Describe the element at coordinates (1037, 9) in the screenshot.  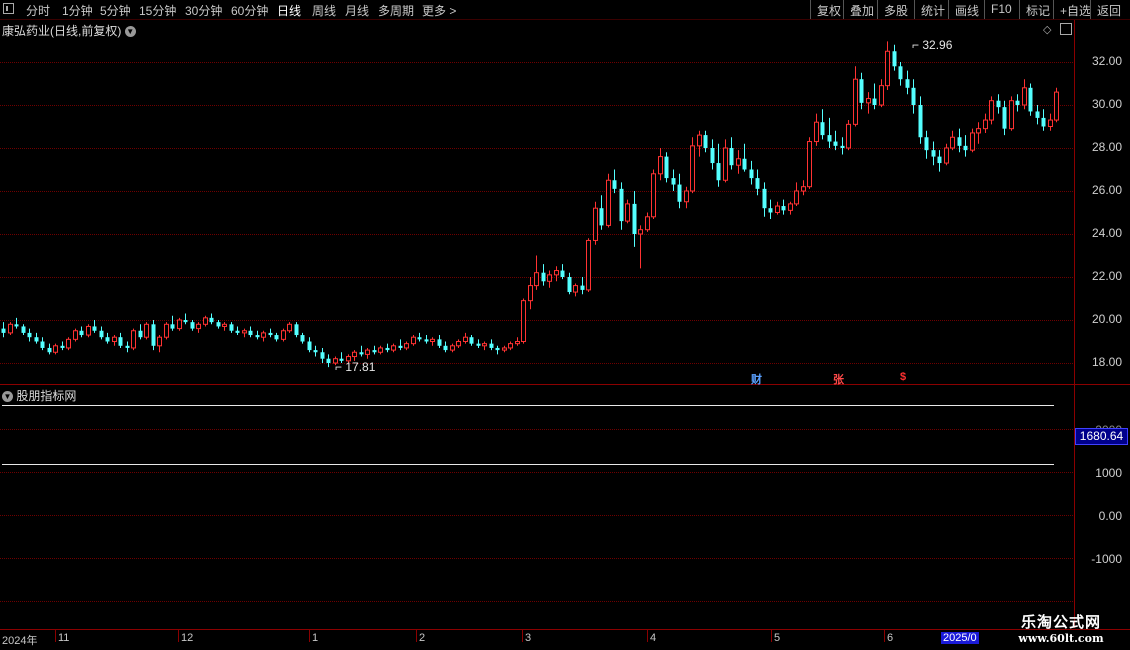
I see `mark-button: 标记` at that location.